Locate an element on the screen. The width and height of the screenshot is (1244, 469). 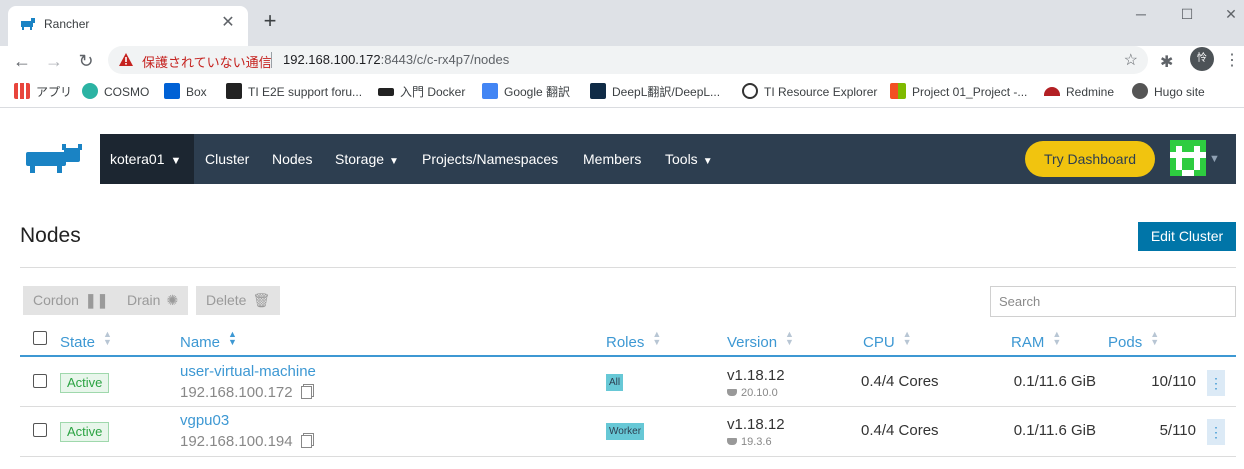
bookmark-ti-resource: TI Resource Explorer is located at coordinates (809, 92).